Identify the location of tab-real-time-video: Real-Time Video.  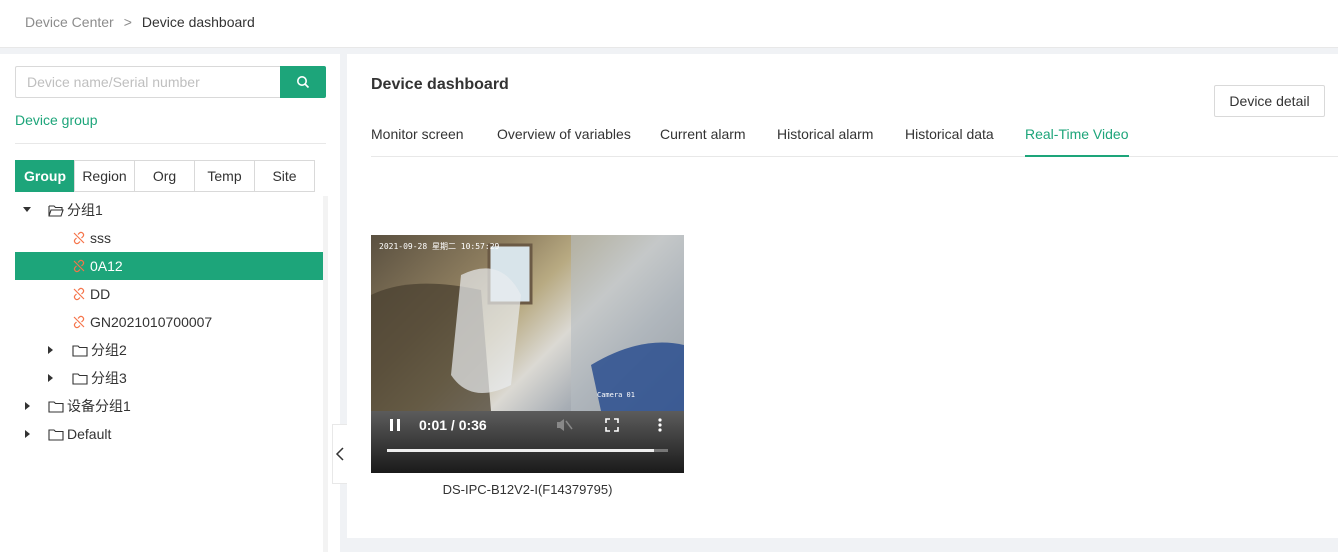
(1077, 141).